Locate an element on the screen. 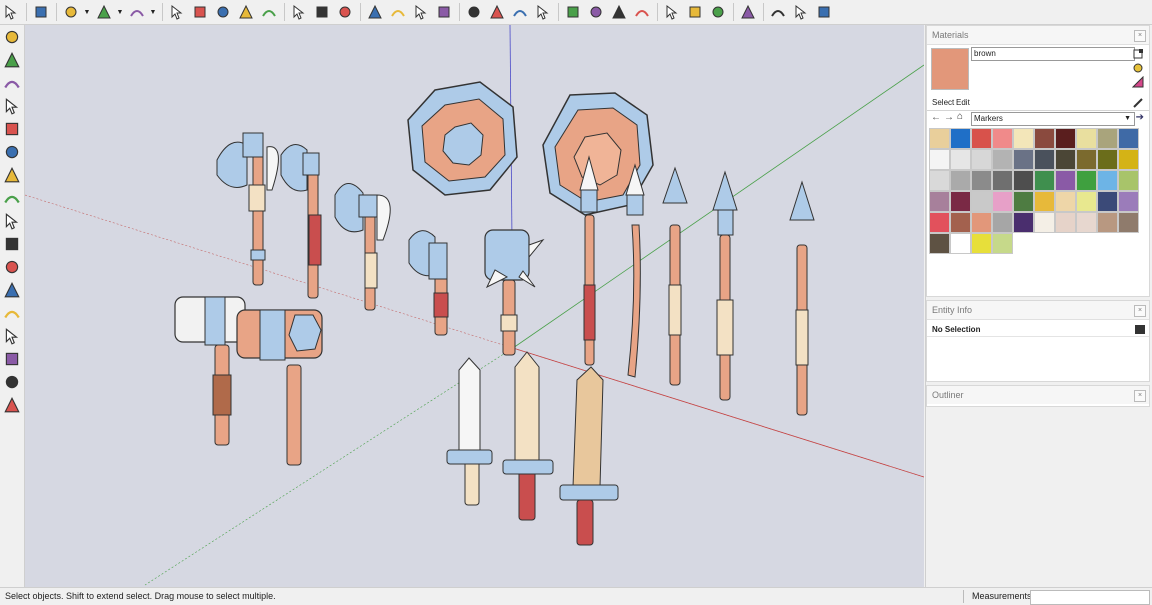 This screenshot has width=1152, height=605. zoom-icon is located at coordinates (421, 12).